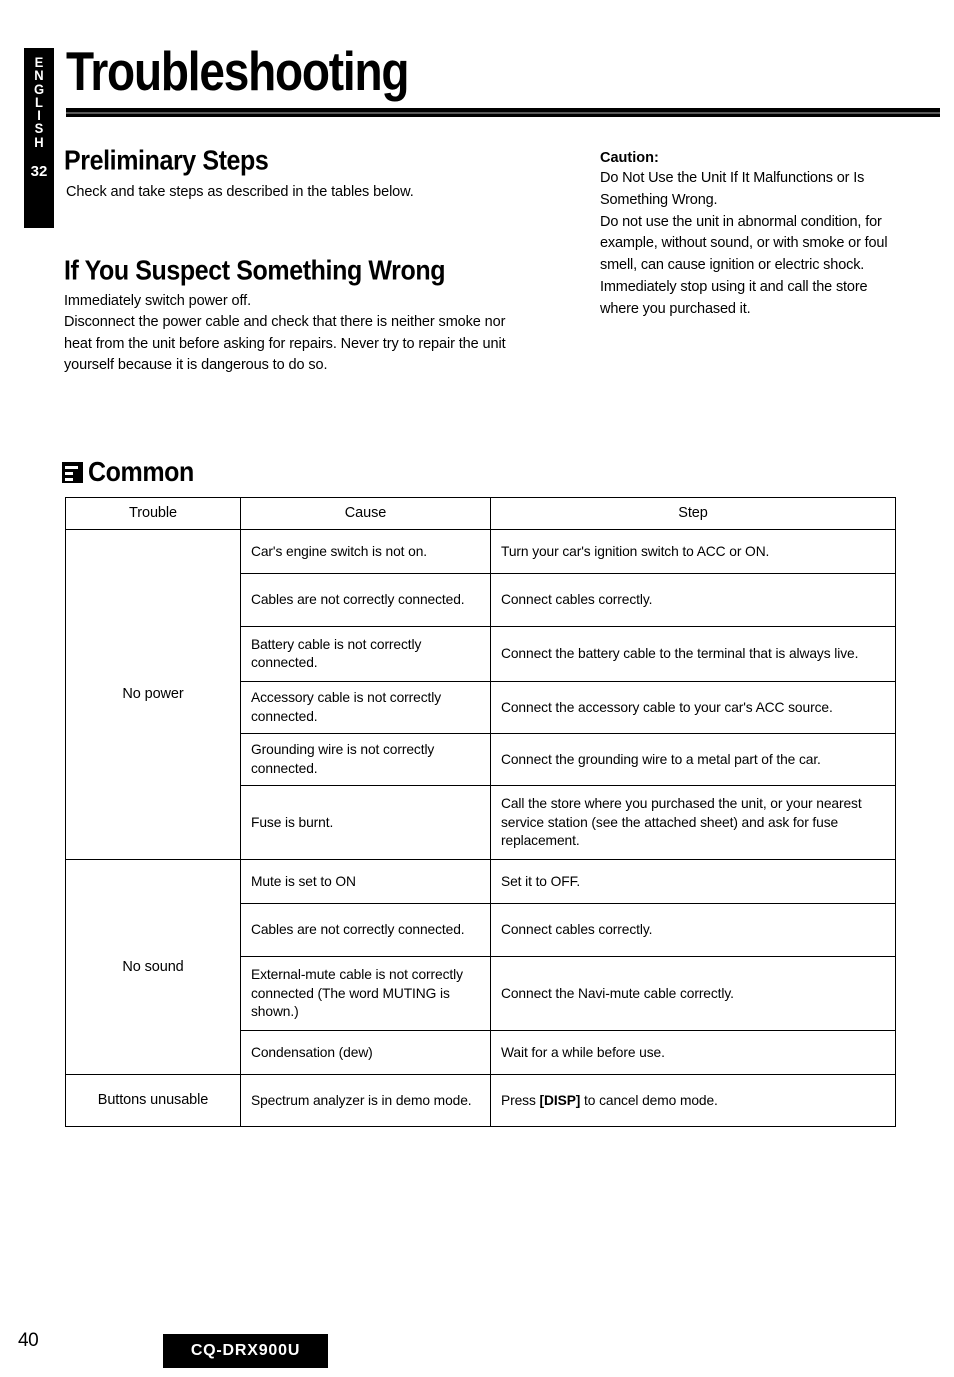 The image size is (954, 1377). Describe the element at coordinates (693, 1053) in the screenshot. I see `cell-step: Wait for a while before use.` at that location.